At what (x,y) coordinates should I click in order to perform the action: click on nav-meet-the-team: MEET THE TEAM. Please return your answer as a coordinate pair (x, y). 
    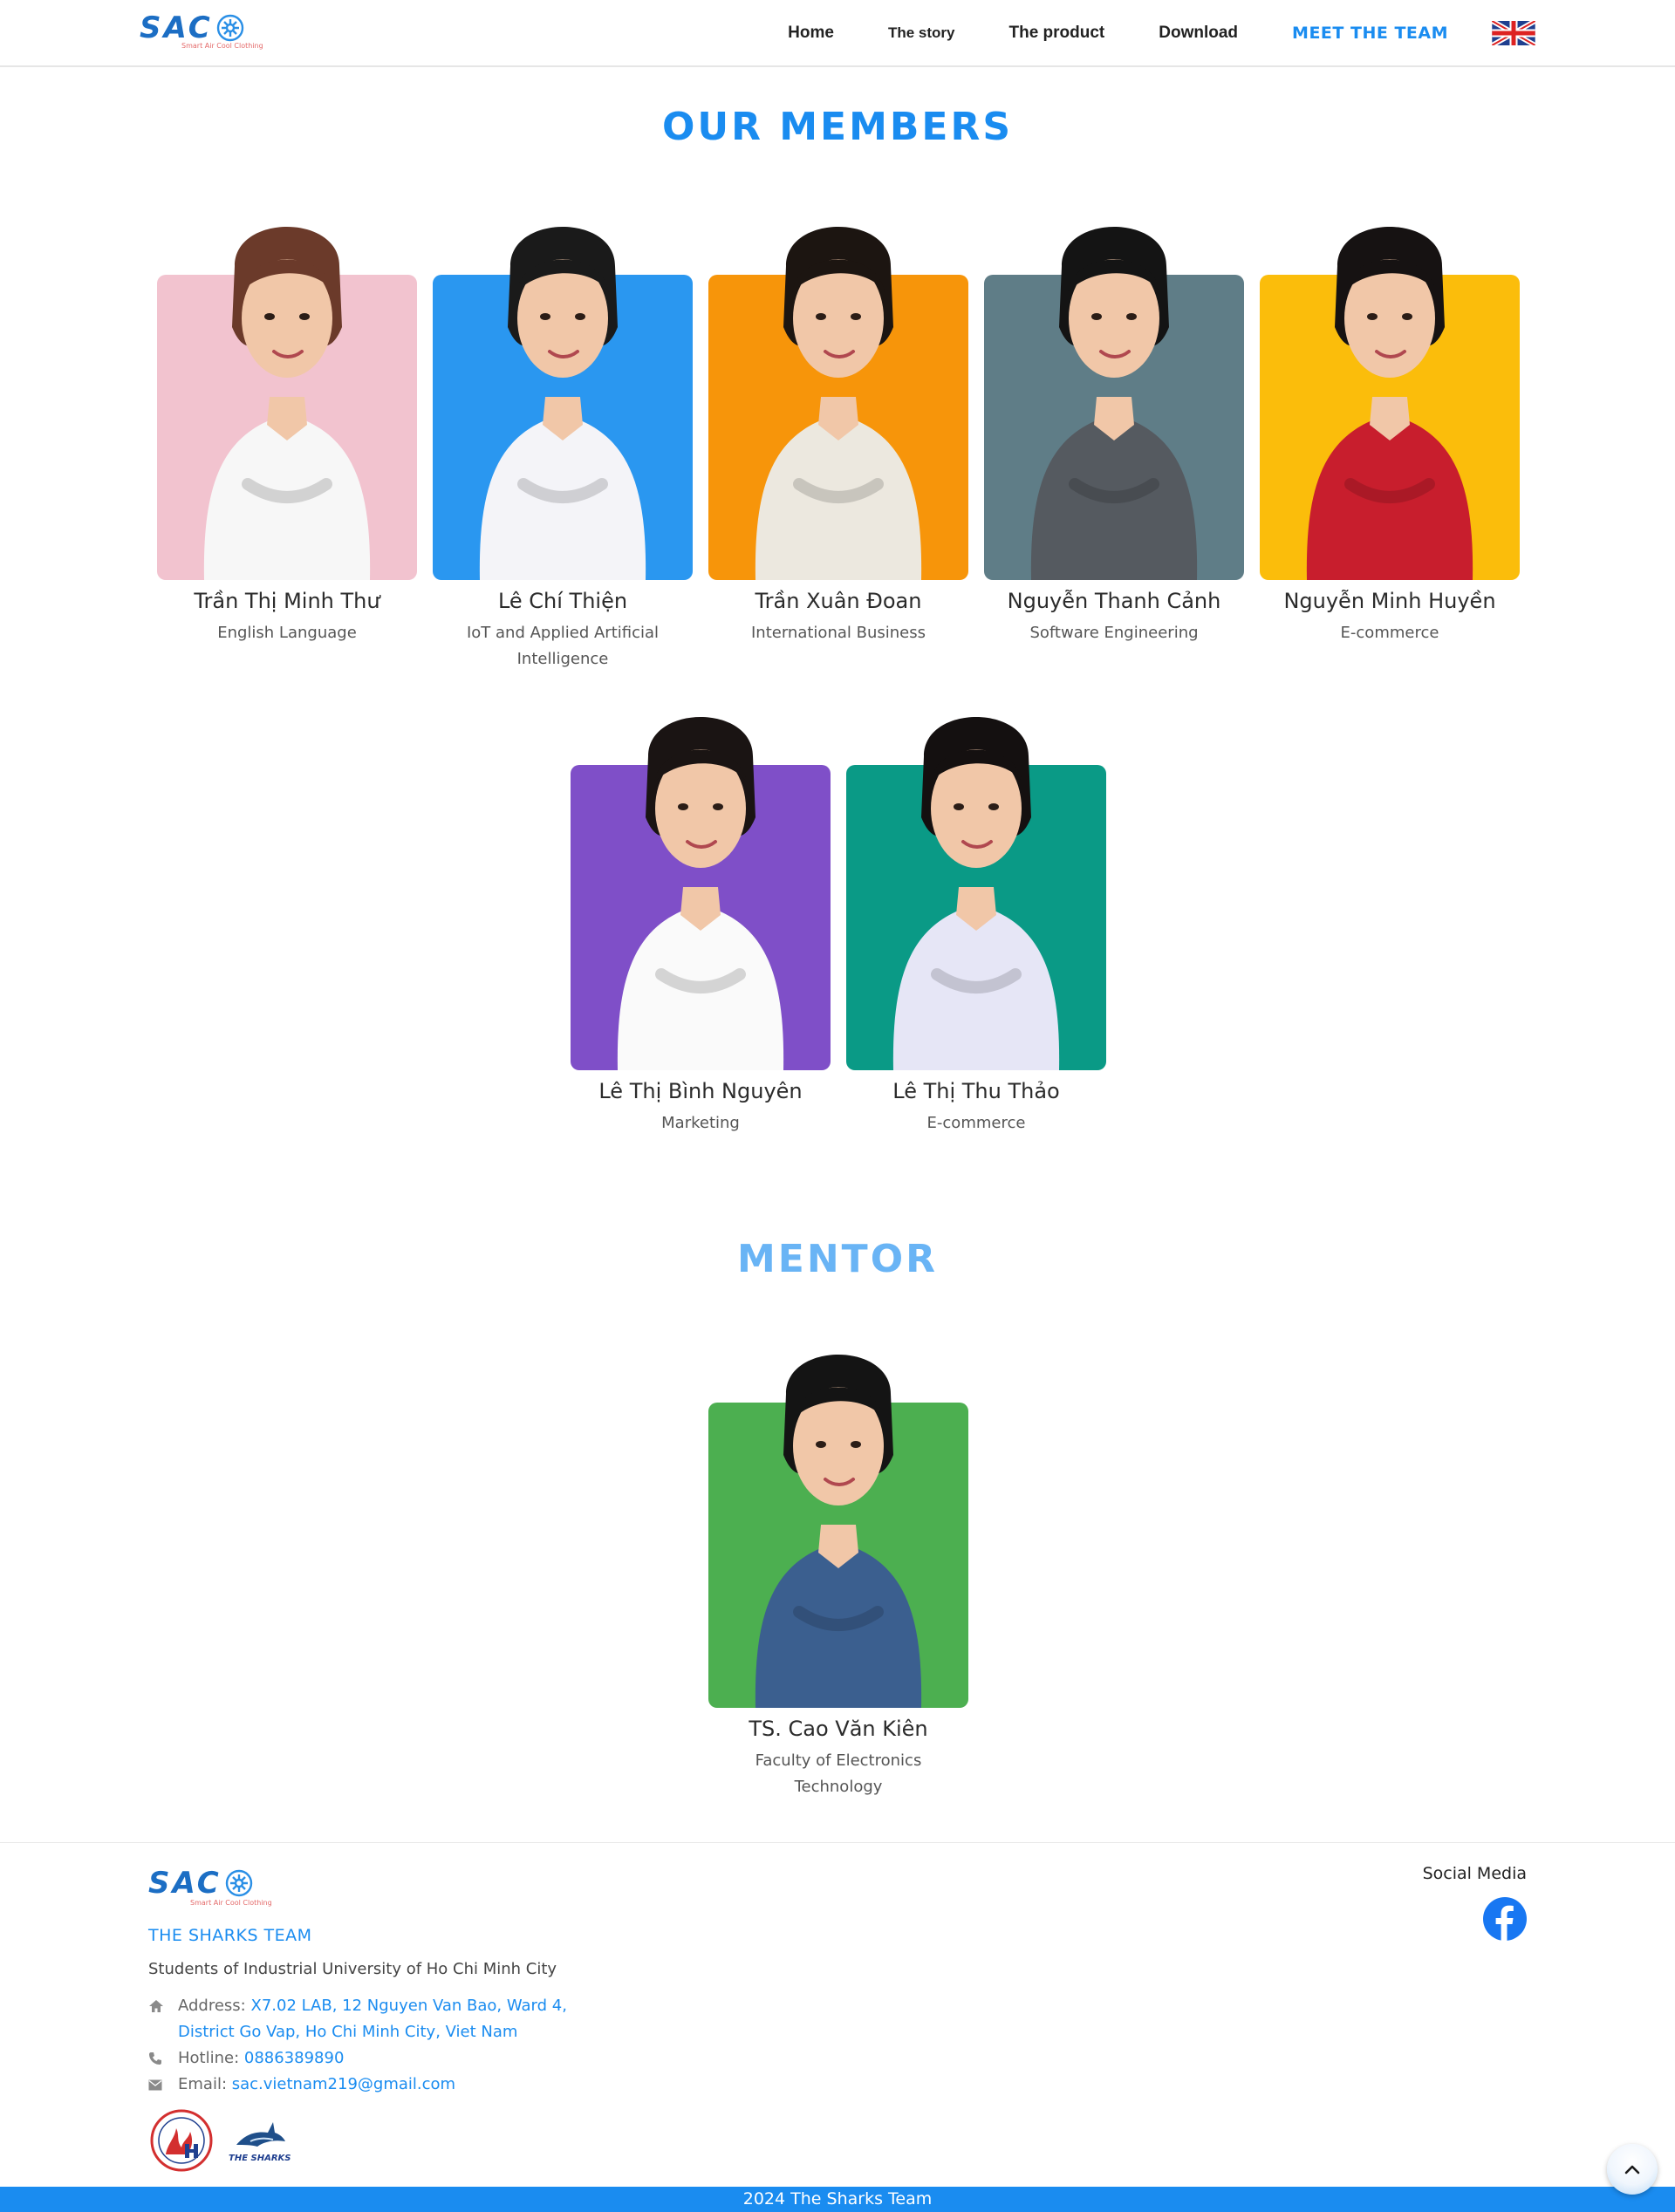
    Looking at the image, I should click on (1370, 33).